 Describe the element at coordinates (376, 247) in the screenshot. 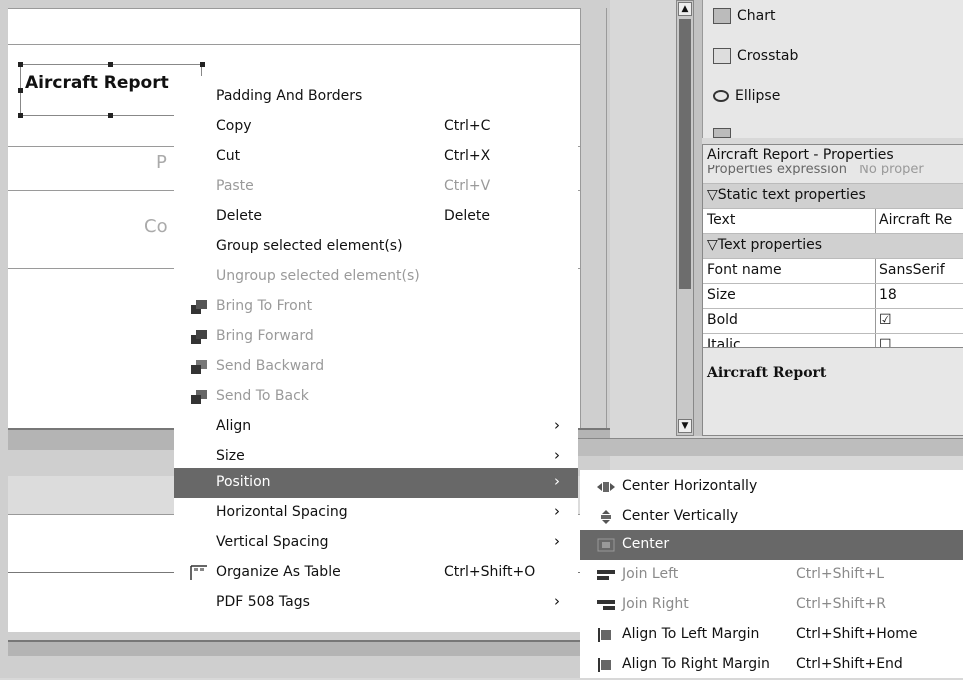

I see `menu-item-group: Group selected element(s)` at that location.